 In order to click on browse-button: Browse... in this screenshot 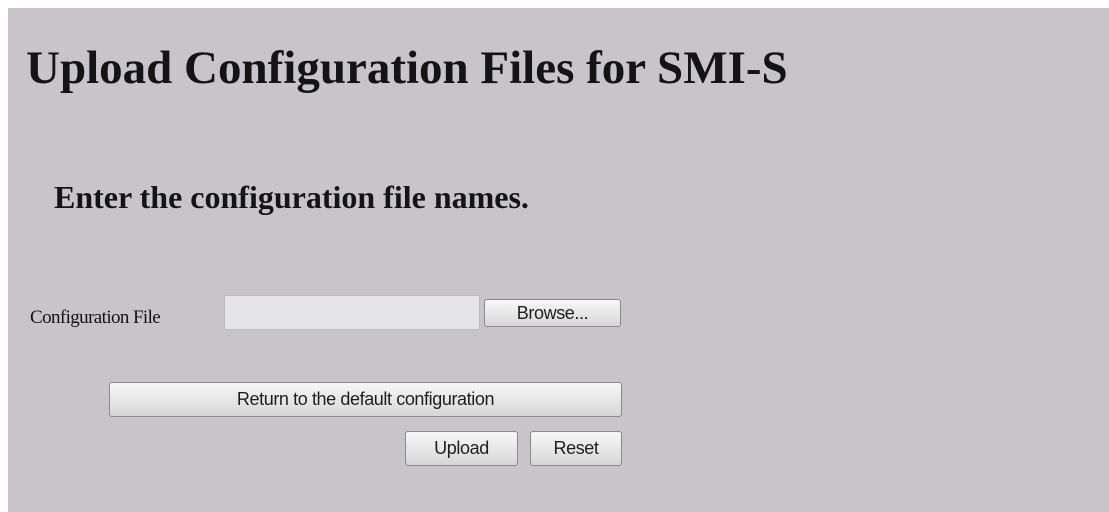, I will do `click(552, 313)`.